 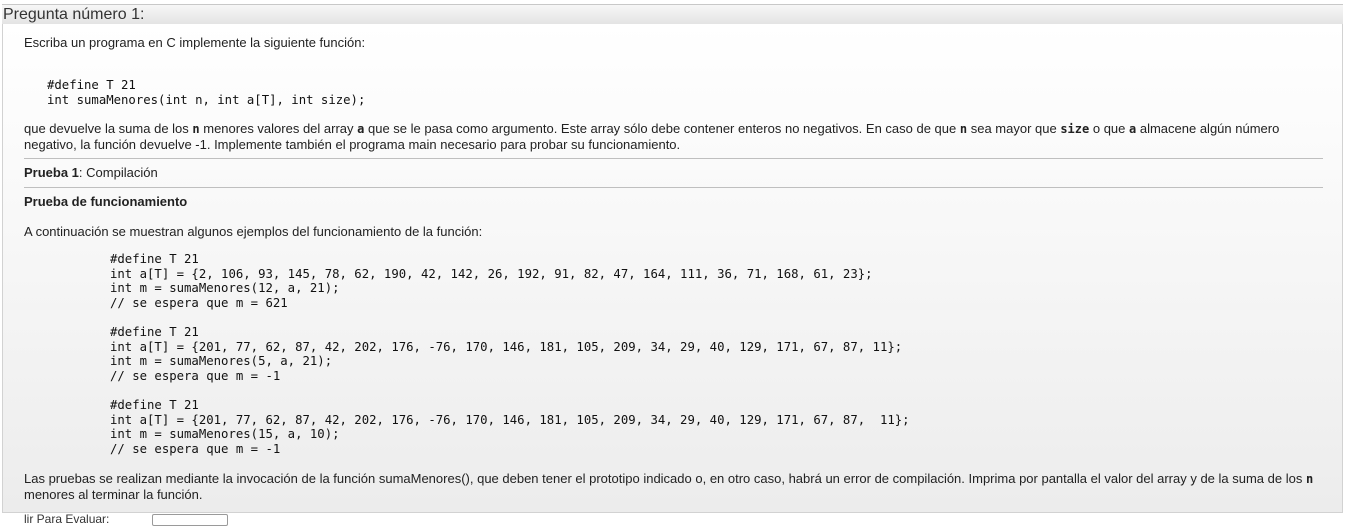 What do you see at coordinates (108, 128) in the screenshot?
I see `desc-text-1: que devuelve la suma de los` at bounding box center [108, 128].